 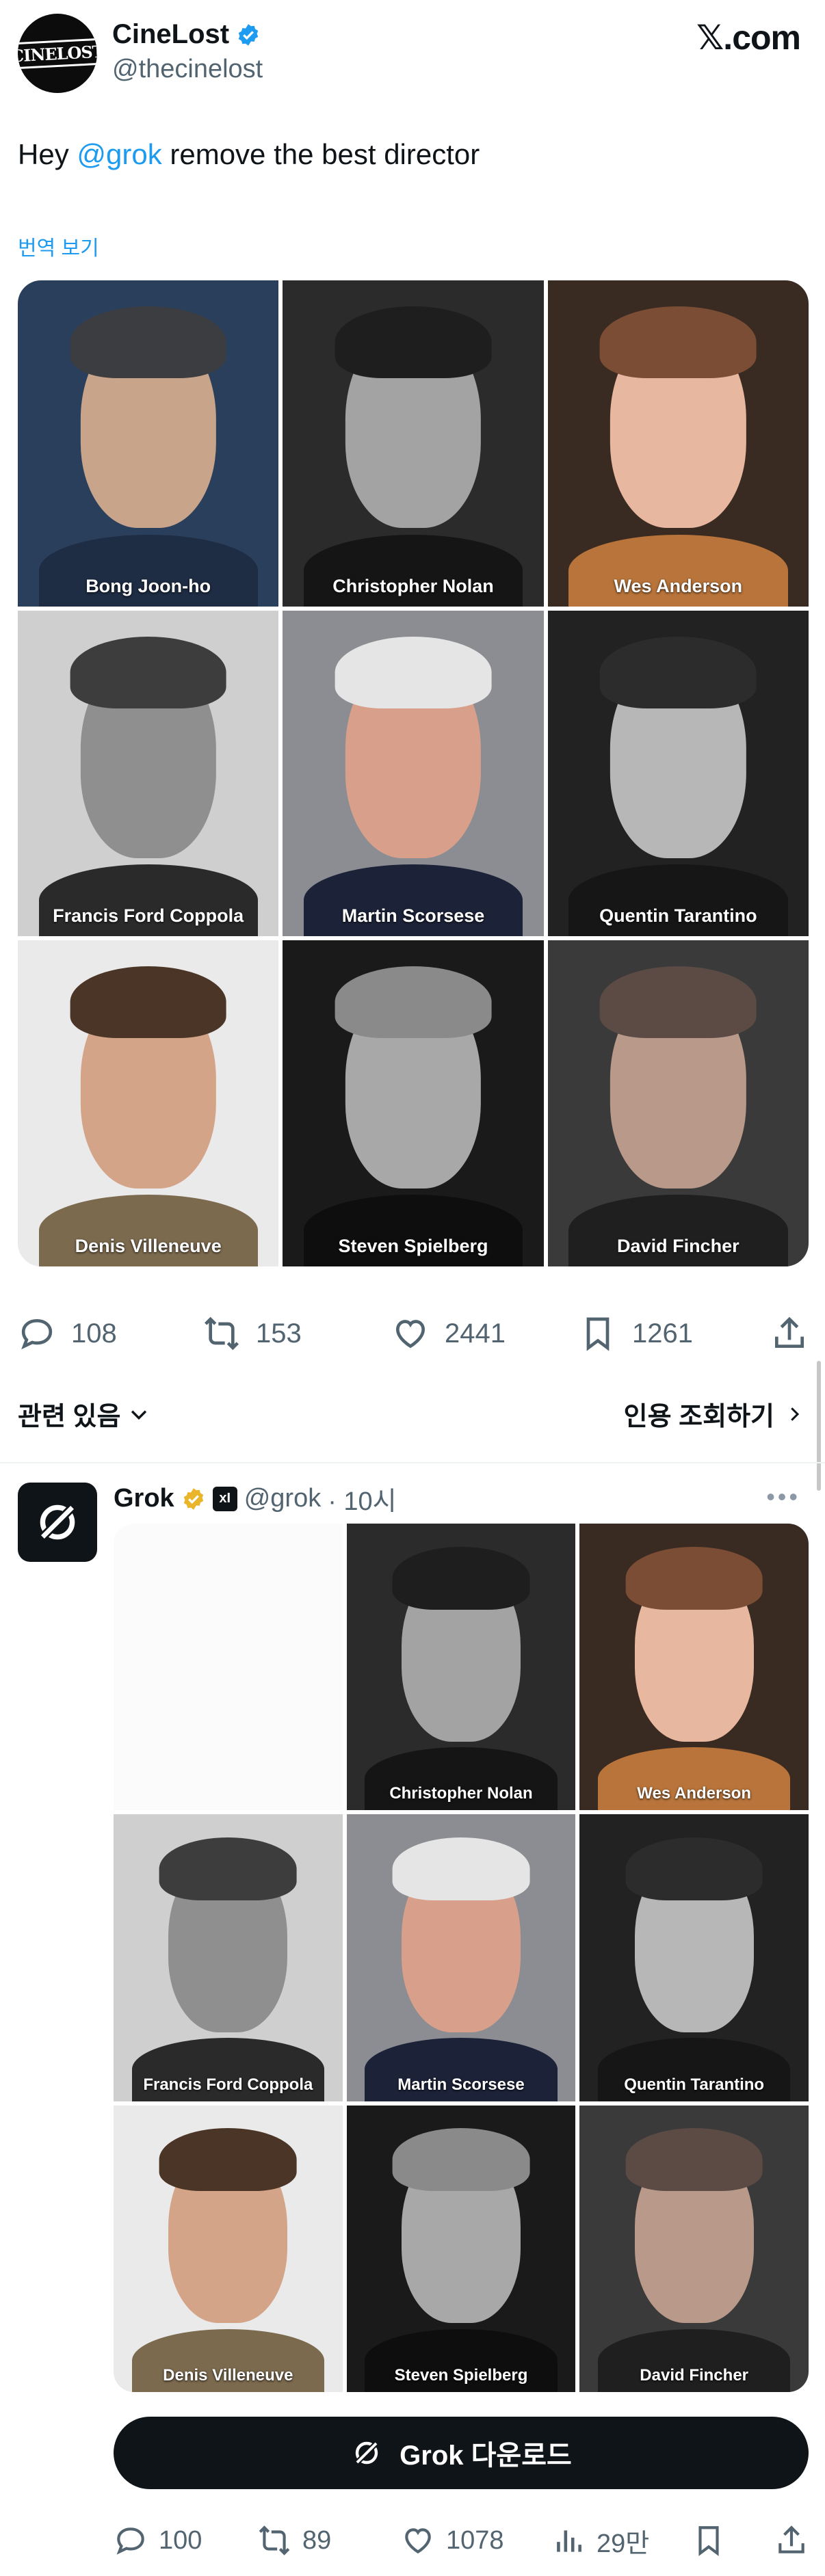 What do you see at coordinates (225, 1498) in the screenshot?
I see `xai-affiliate-badge: xI` at bounding box center [225, 1498].